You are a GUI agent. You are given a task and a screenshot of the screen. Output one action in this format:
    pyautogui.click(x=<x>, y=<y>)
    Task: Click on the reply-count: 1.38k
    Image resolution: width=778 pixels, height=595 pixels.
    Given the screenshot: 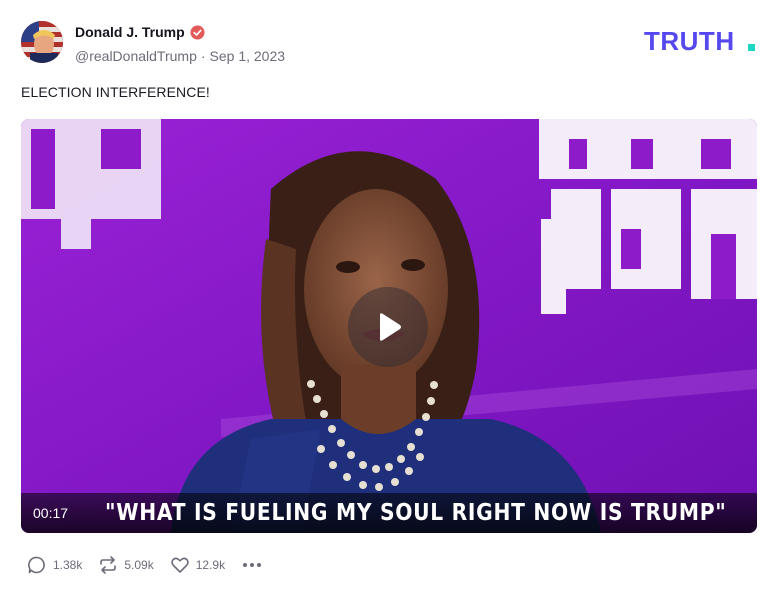 What is the action you would take?
    pyautogui.click(x=68, y=565)
    